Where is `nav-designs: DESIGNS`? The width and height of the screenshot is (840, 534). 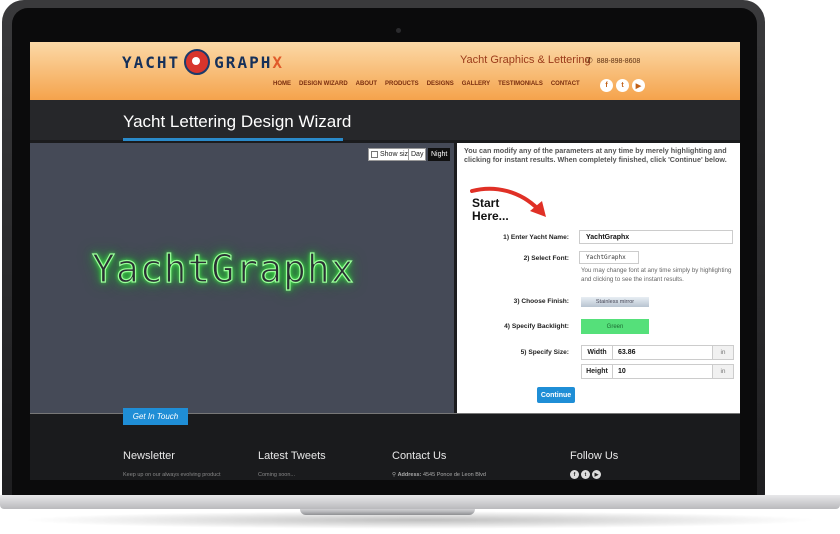
nav-designs: DESIGNS is located at coordinates (440, 84).